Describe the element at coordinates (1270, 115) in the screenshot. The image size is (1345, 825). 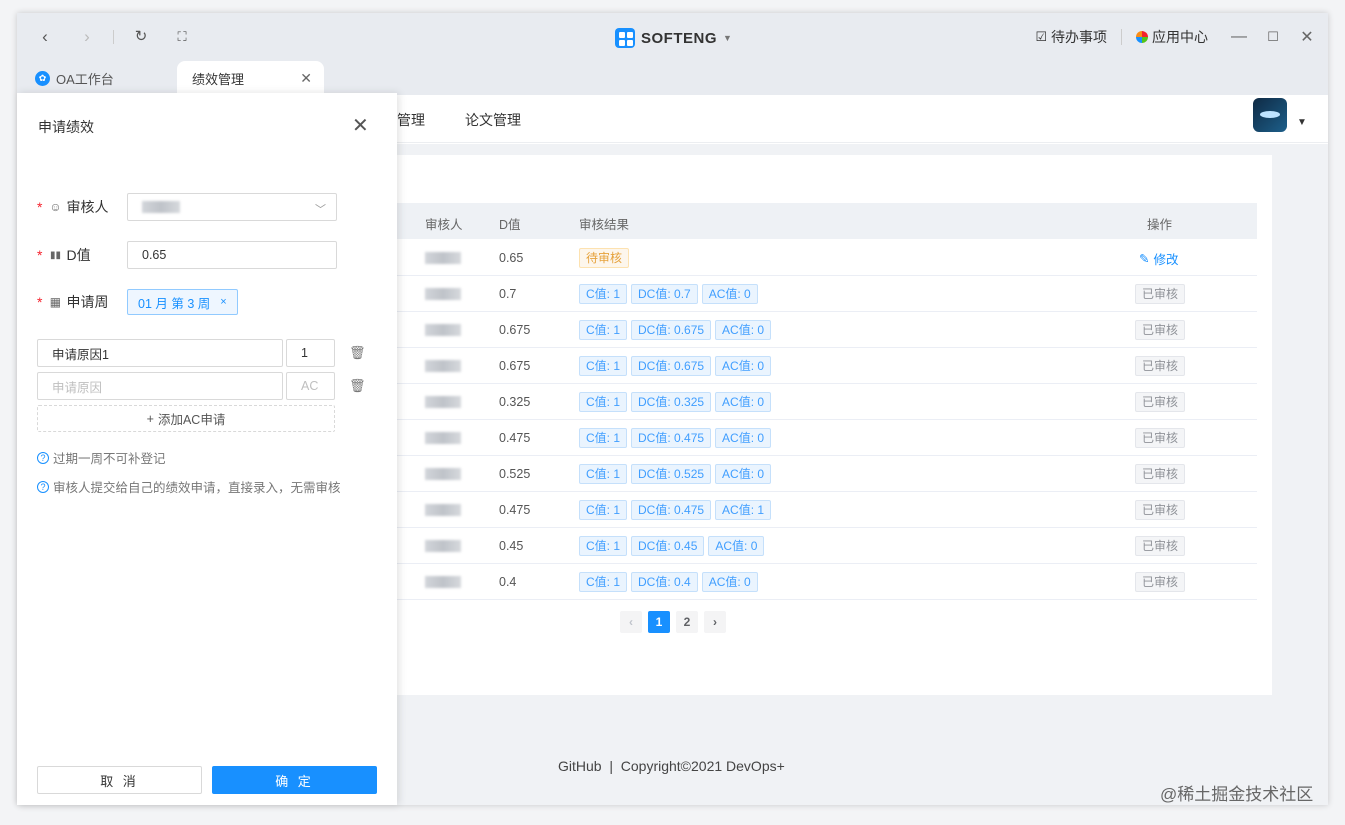
I see `avatar` at that location.